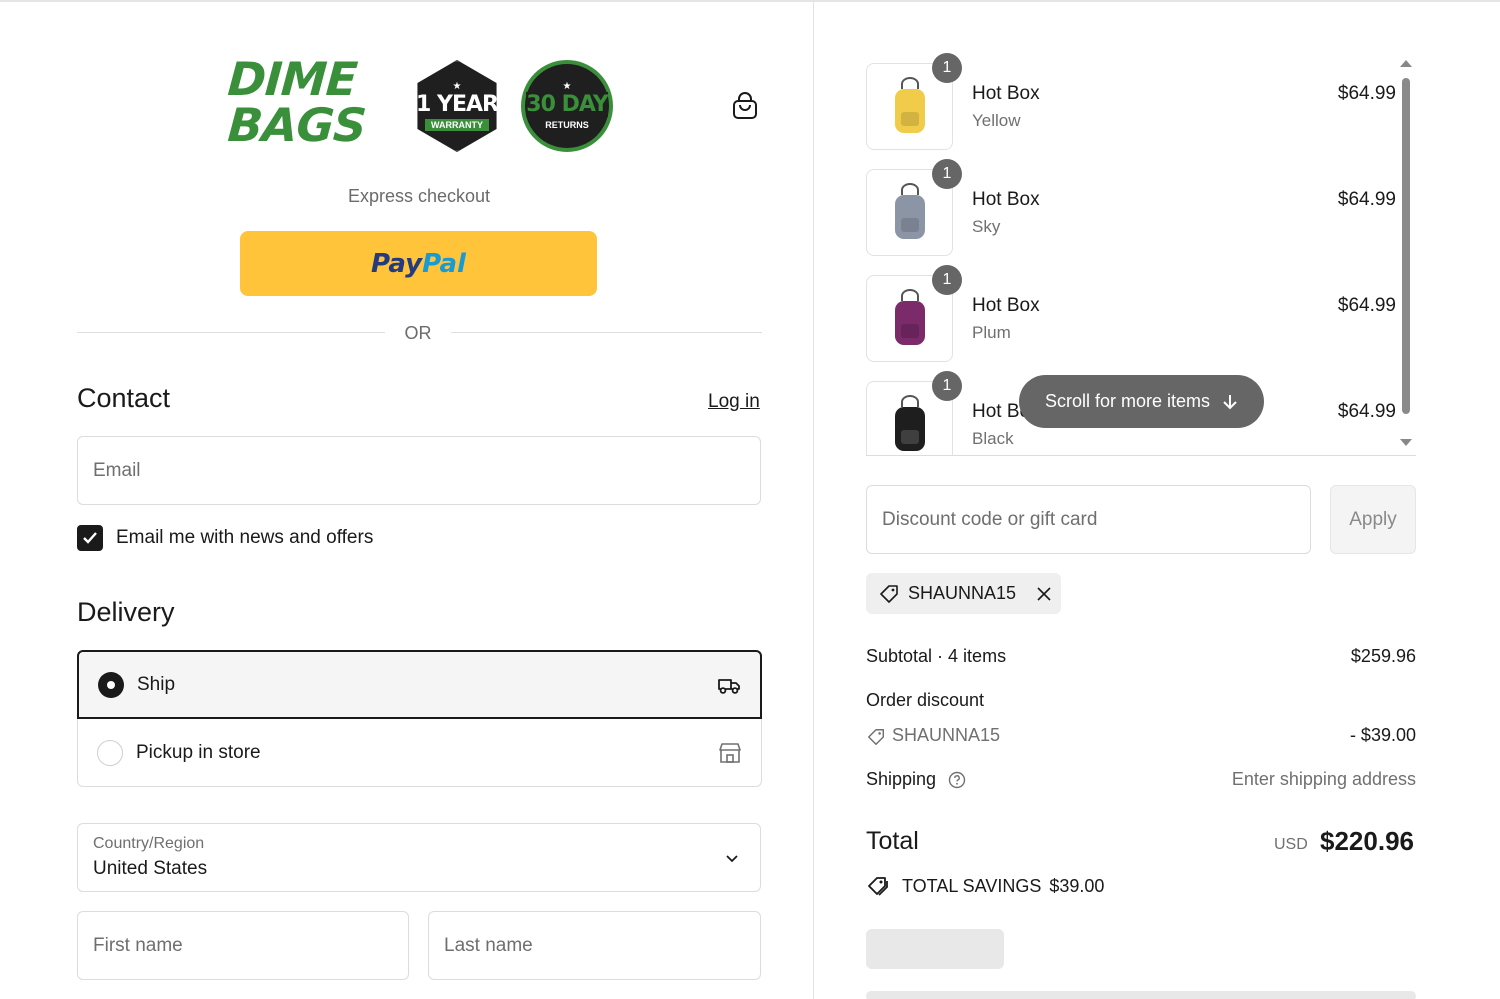 The image size is (1500, 999). I want to click on returns-badge-title: 30 DAY, so click(567, 104).